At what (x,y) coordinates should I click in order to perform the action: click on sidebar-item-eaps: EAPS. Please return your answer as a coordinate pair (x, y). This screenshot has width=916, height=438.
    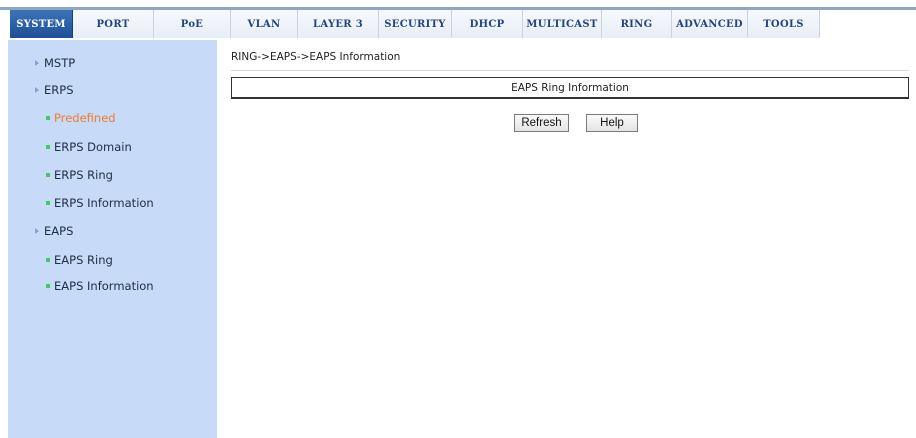
    Looking at the image, I should click on (54, 231).